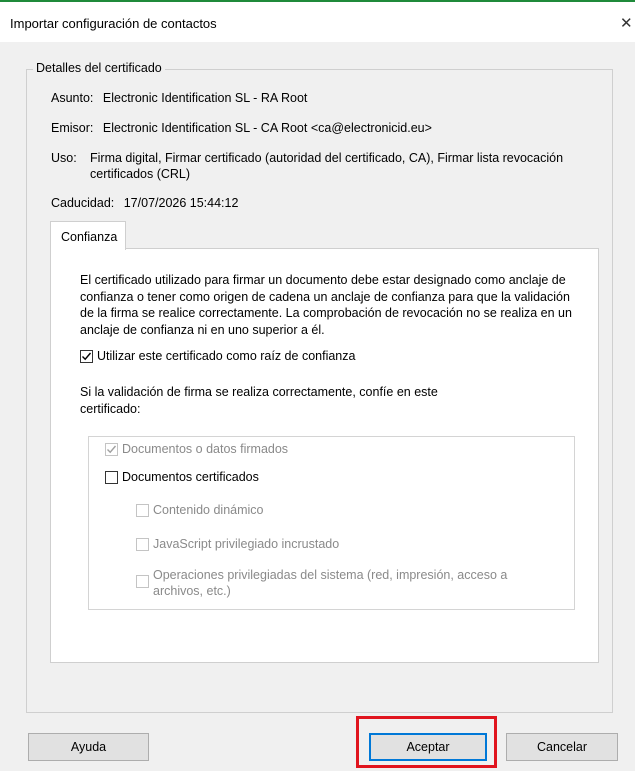 This screenshot has height=771, width=635. Describe the element at coordinates (83, 203) in the screenshot. I see `expiry-label: Caducidad:` at that location.